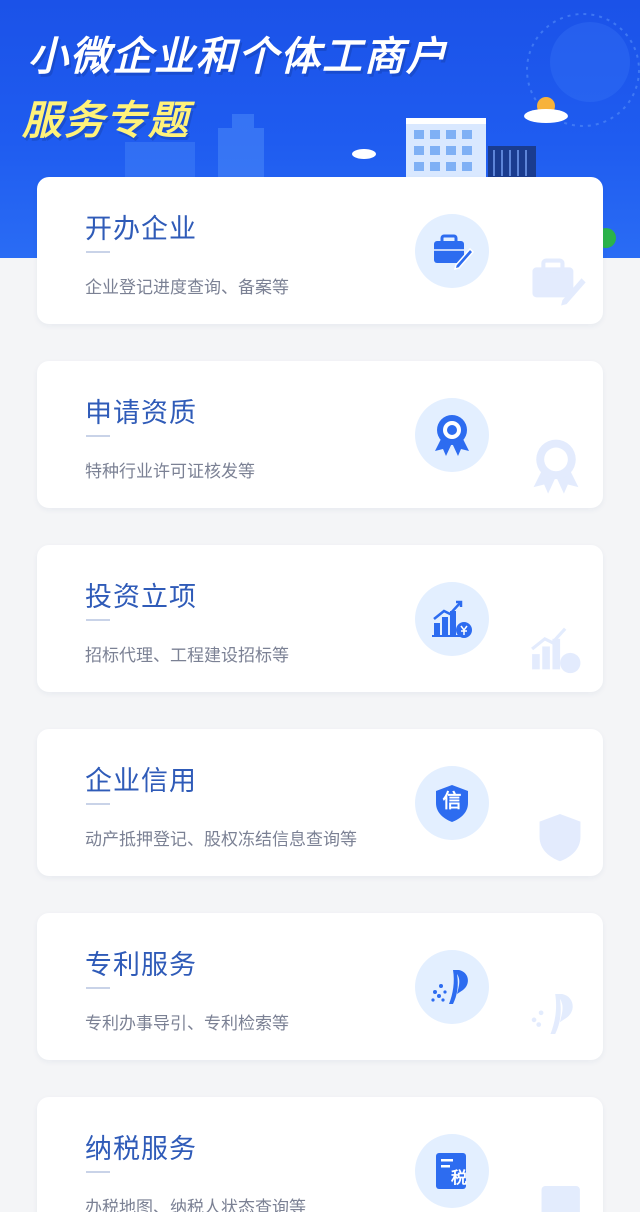 Image resolution: width=640 pixels, height=1212 pixels. What do you see at coordinates (560, 838) in the screenshot?
I see `credit-shield-watermark-icon` at bounding box center [560, 838].